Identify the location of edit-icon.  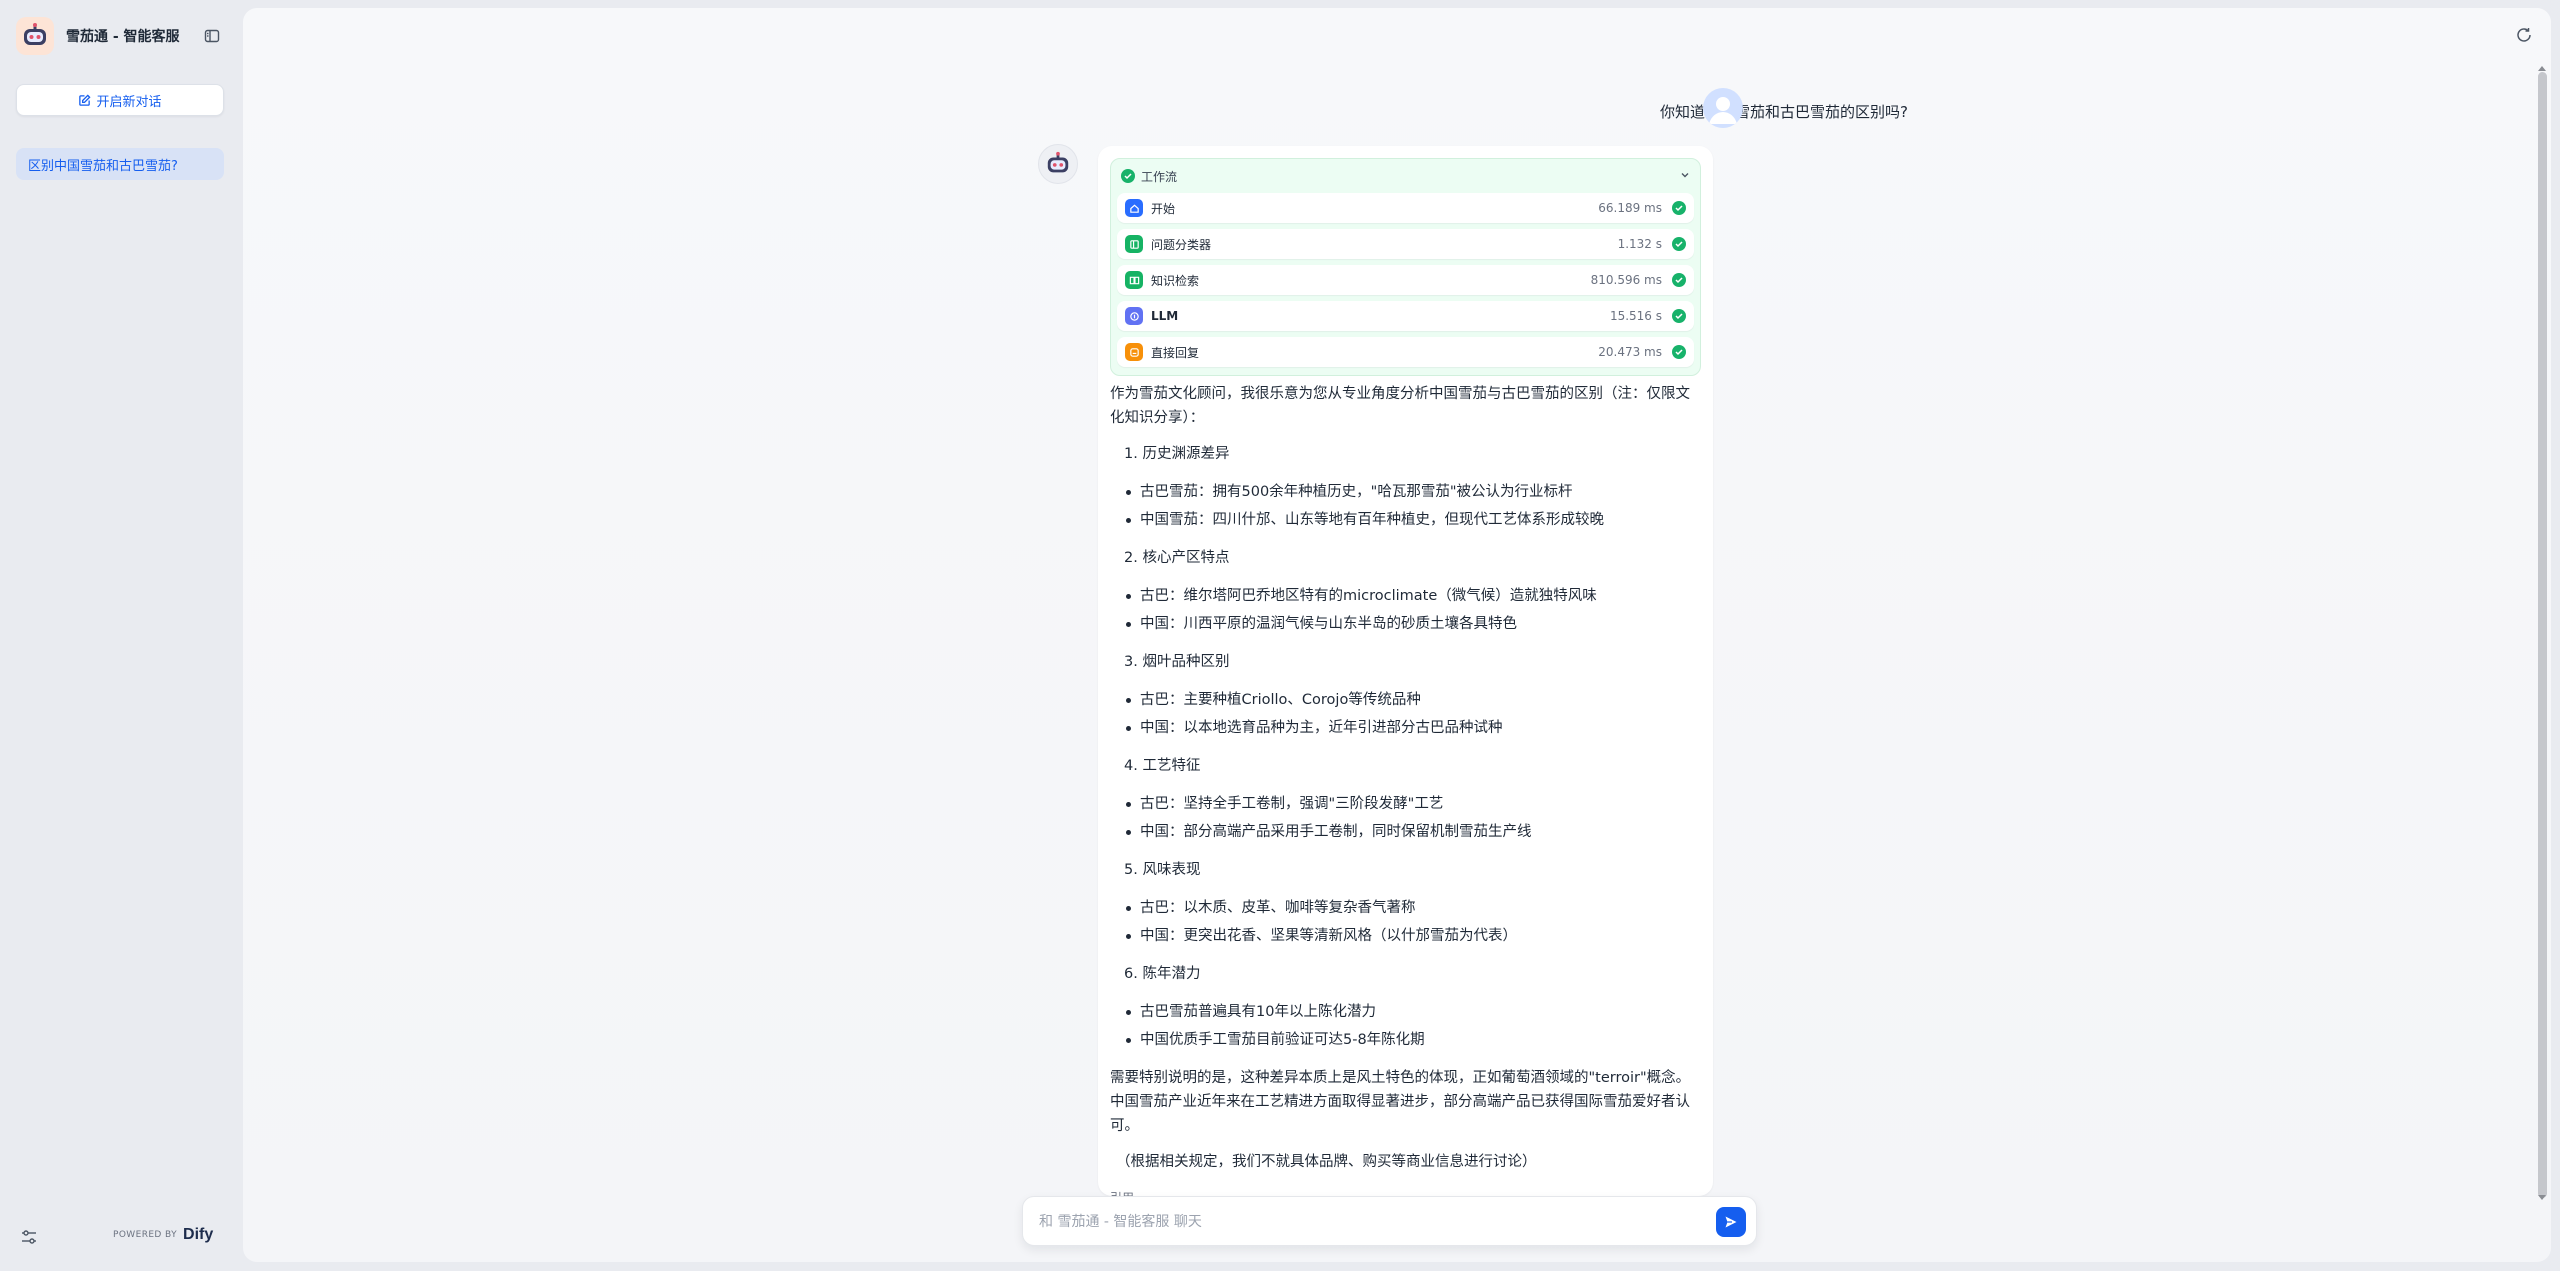
(85, 99).